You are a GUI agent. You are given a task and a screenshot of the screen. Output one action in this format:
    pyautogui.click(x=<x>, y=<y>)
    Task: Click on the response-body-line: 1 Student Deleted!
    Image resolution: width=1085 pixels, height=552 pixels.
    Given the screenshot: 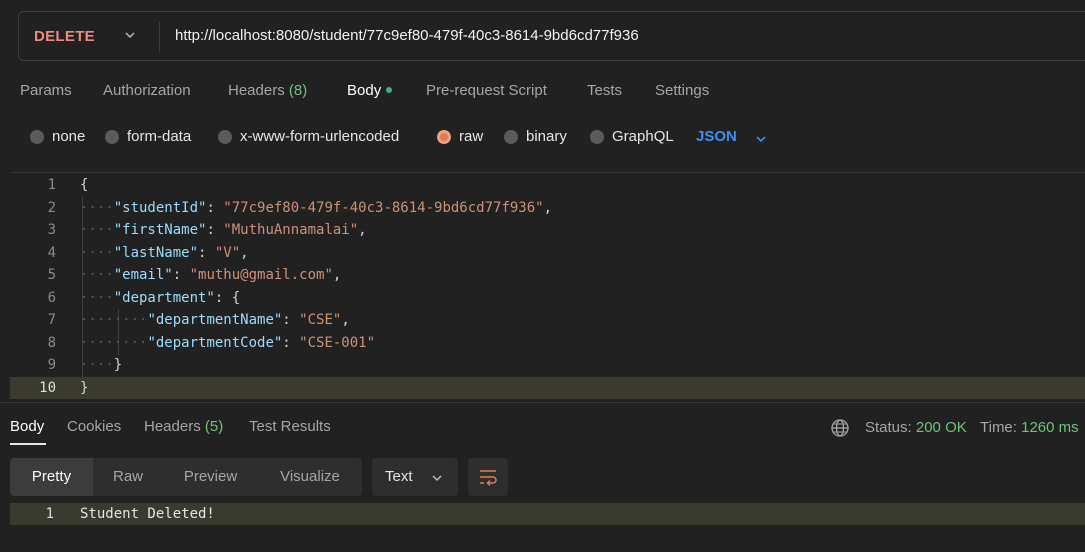 What is the action you would take?
    pyautogui.click(x=547, y=514)
    